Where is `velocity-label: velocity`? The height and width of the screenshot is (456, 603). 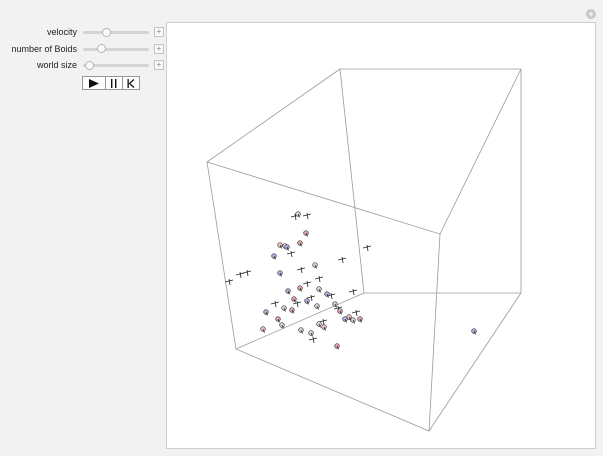 velocity-label: velocity is located at coordinates (61, 32).